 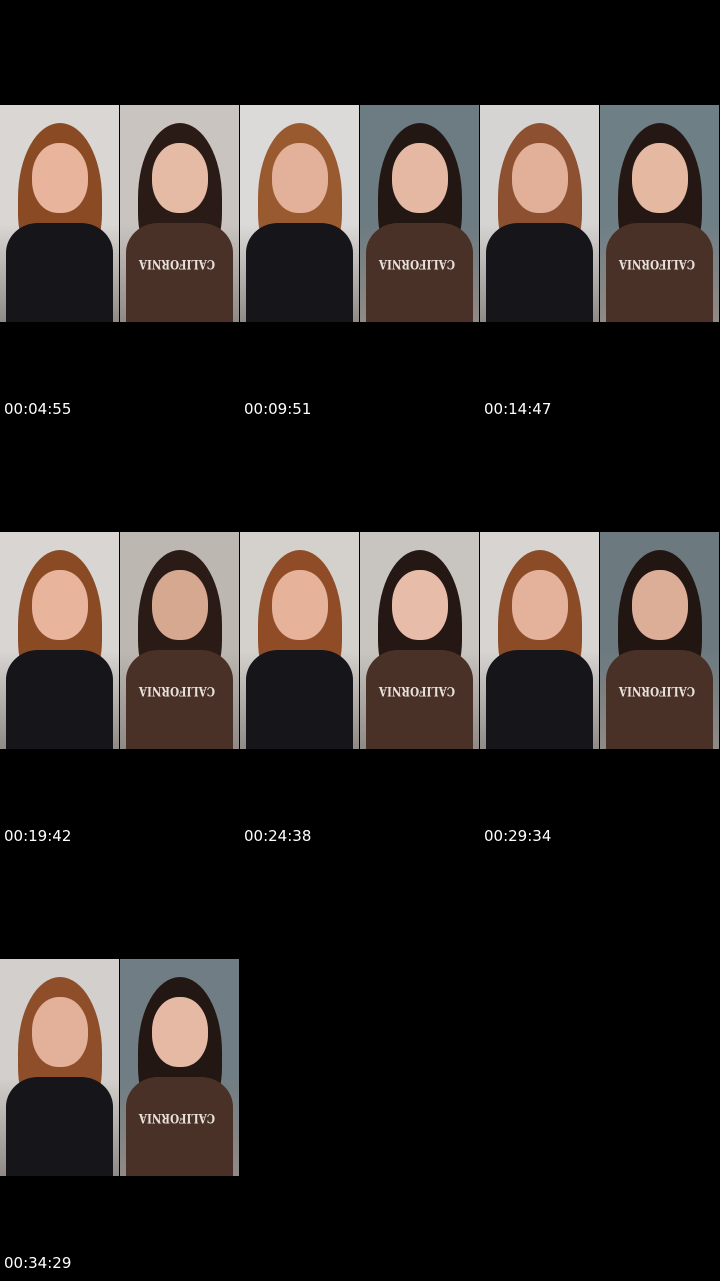 I want to click on timestamp-label: 00:09:51, so click(x=278, y=409).